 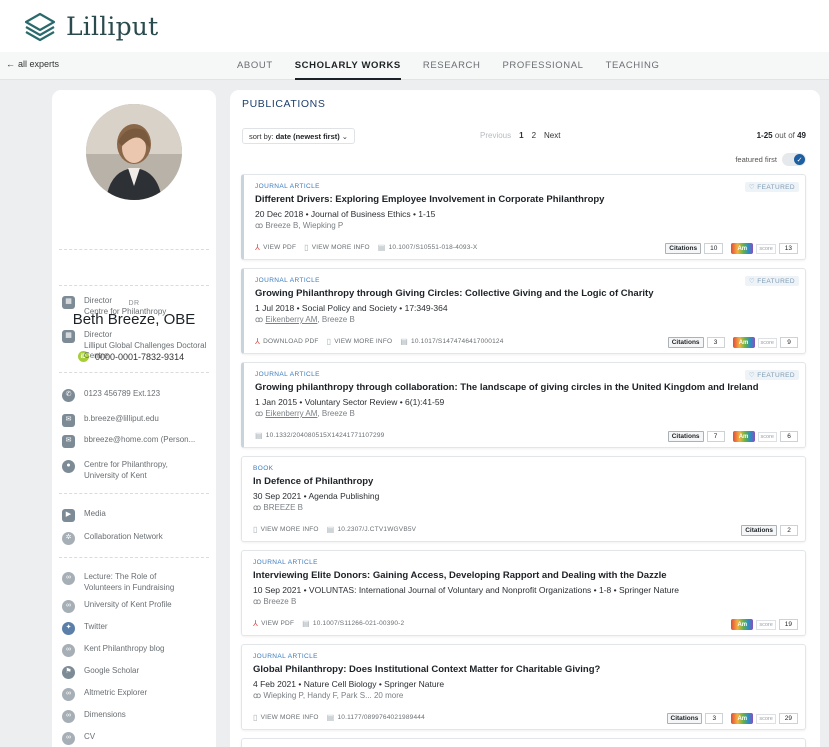 What do you see at coordinates (68, 515) in the screenshot?
I see `media-icon: ▶` at bounding box center [68, 515].